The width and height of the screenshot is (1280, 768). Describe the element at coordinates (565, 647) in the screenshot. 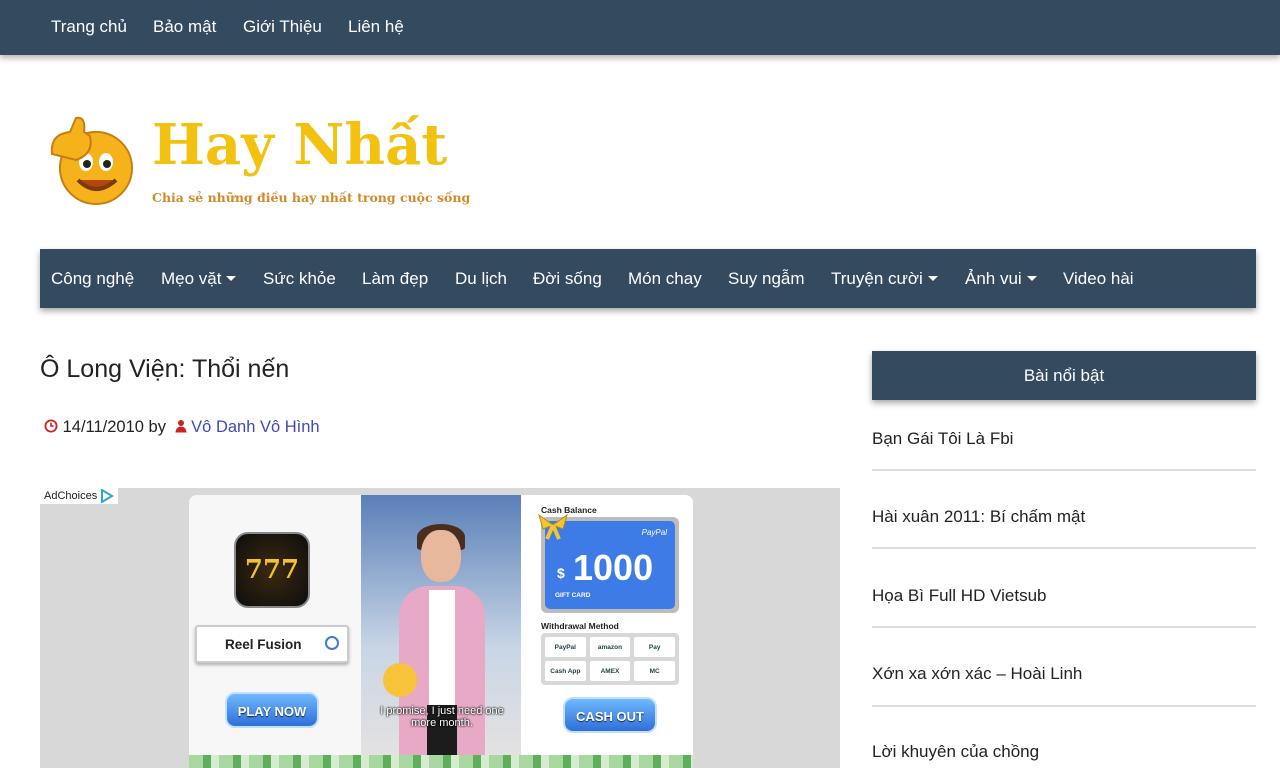

I see `paypal-method: PayPal` at that location.